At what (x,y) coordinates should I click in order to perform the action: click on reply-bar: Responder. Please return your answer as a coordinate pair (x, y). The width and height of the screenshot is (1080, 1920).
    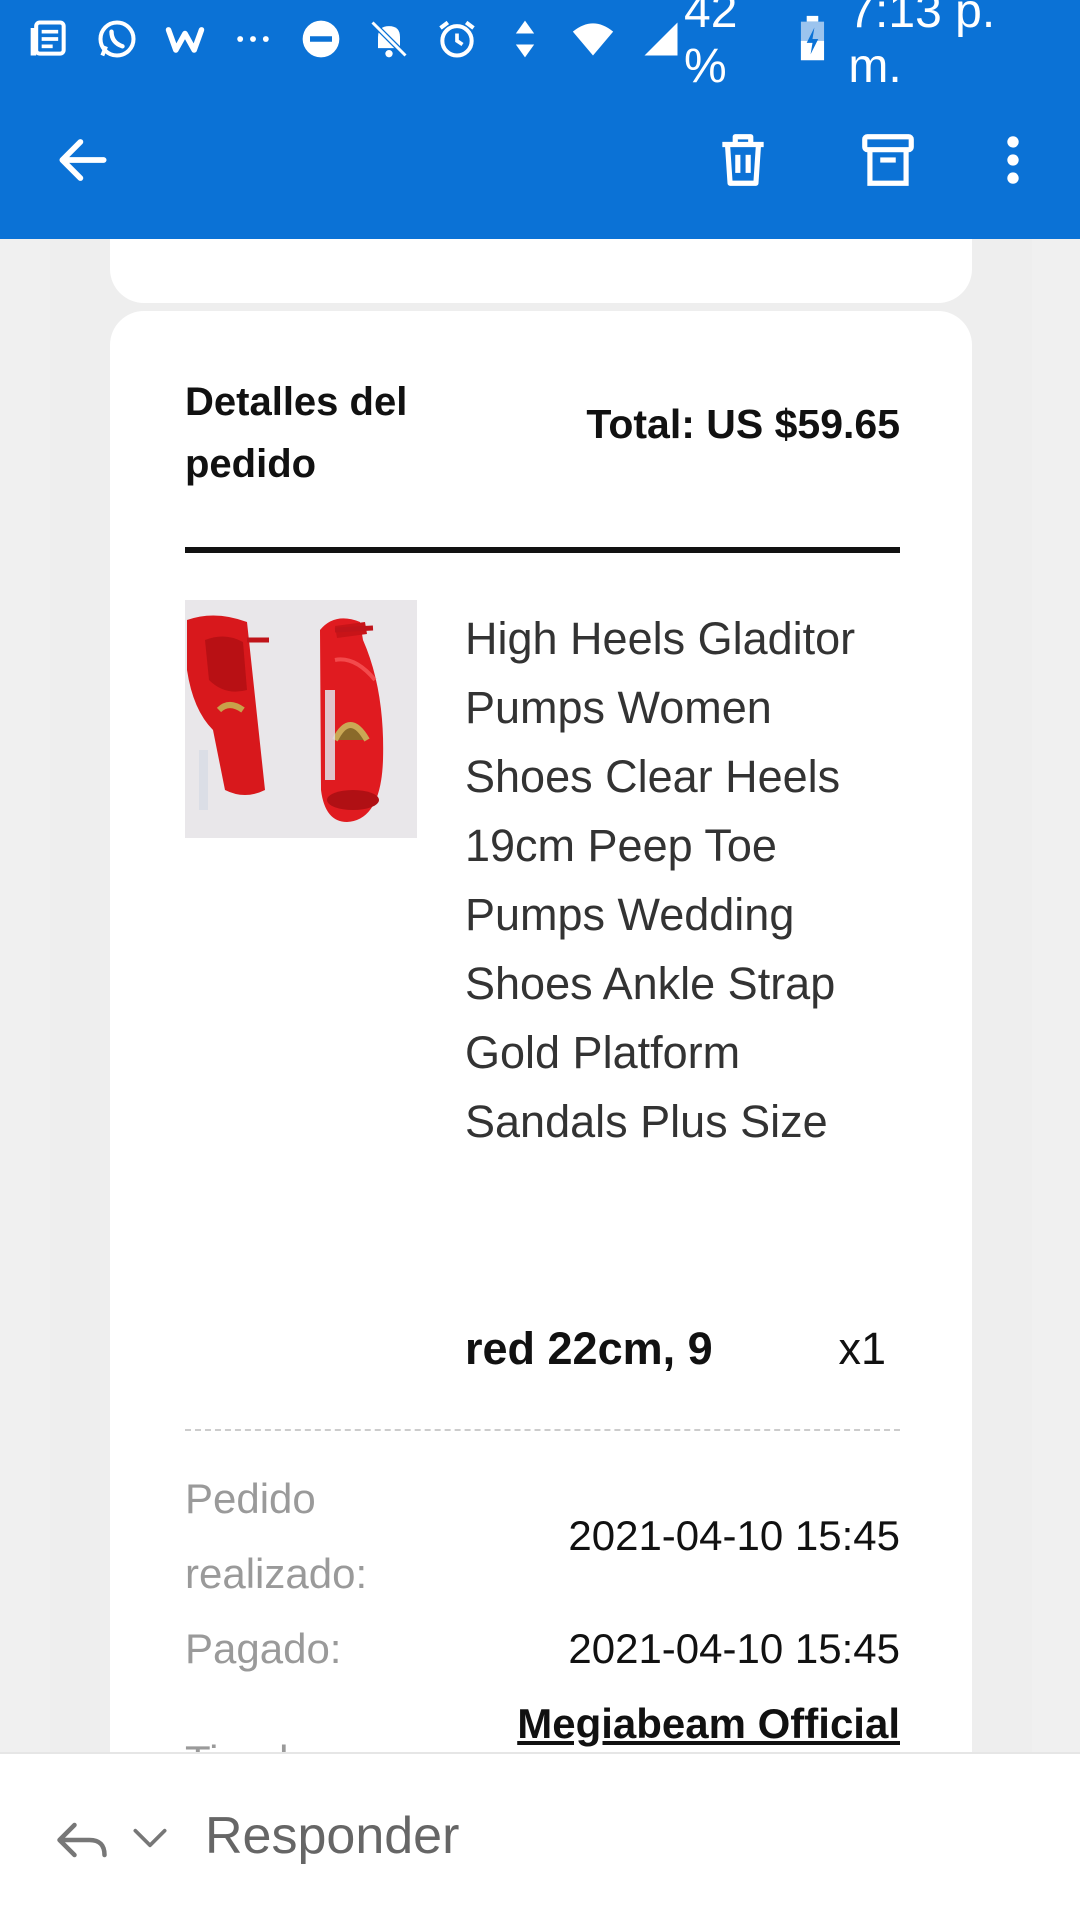
    Looking at the image, I should click on (540, 1836).